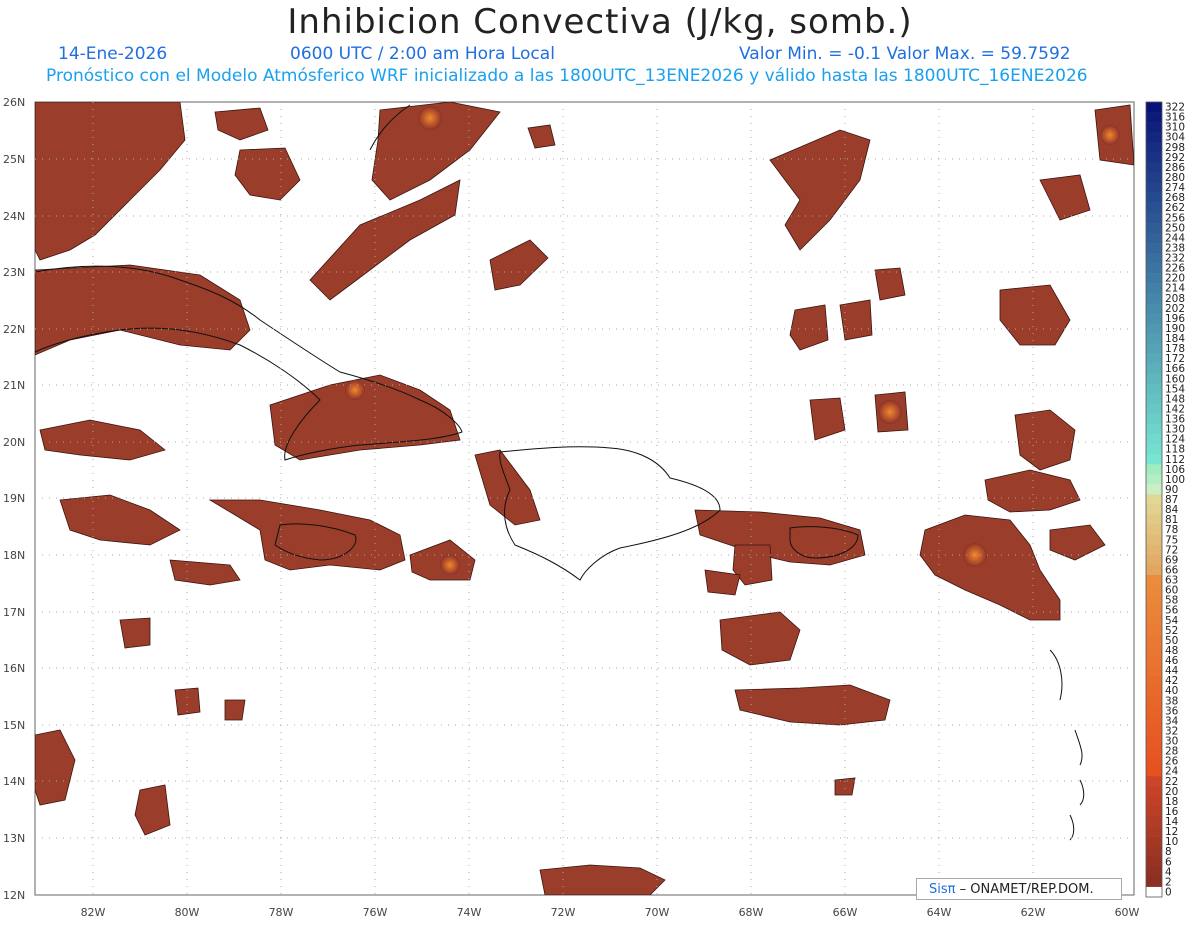 This screenshot has height=927, width=1200. Describe the element at coordinates (14, 612) in the screenshot. I see `lat-label: 17N` at that location.